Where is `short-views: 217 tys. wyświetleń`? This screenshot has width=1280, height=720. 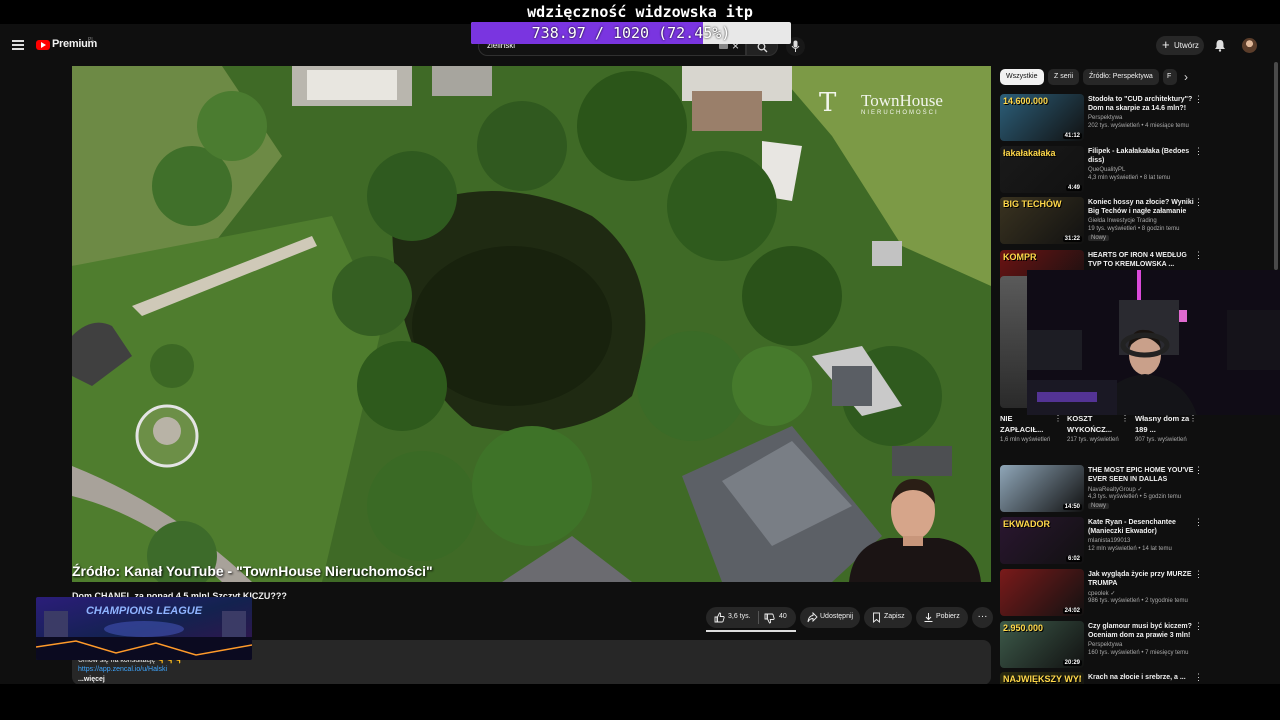
short-views: 217 tys. wyświetleń is located at coordinates (1093, 440).